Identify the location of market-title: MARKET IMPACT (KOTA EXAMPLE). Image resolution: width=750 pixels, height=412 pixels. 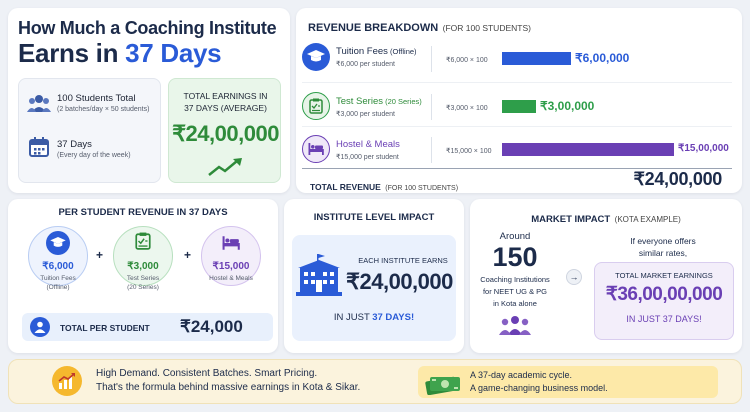
(606, 218).